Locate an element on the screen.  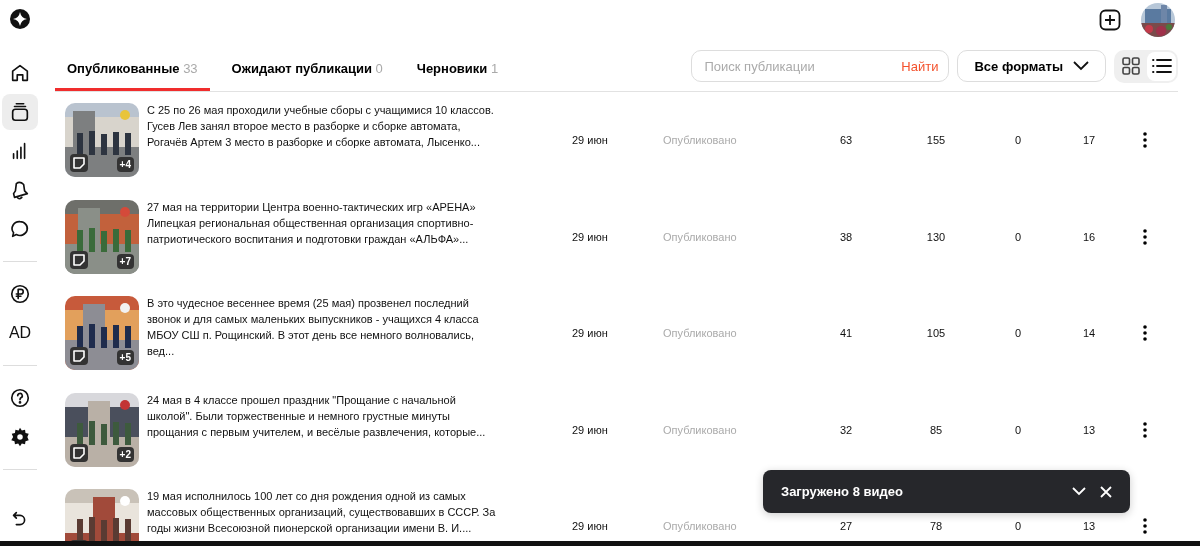
stat-value: 63 is located at coordinates (846, 140).